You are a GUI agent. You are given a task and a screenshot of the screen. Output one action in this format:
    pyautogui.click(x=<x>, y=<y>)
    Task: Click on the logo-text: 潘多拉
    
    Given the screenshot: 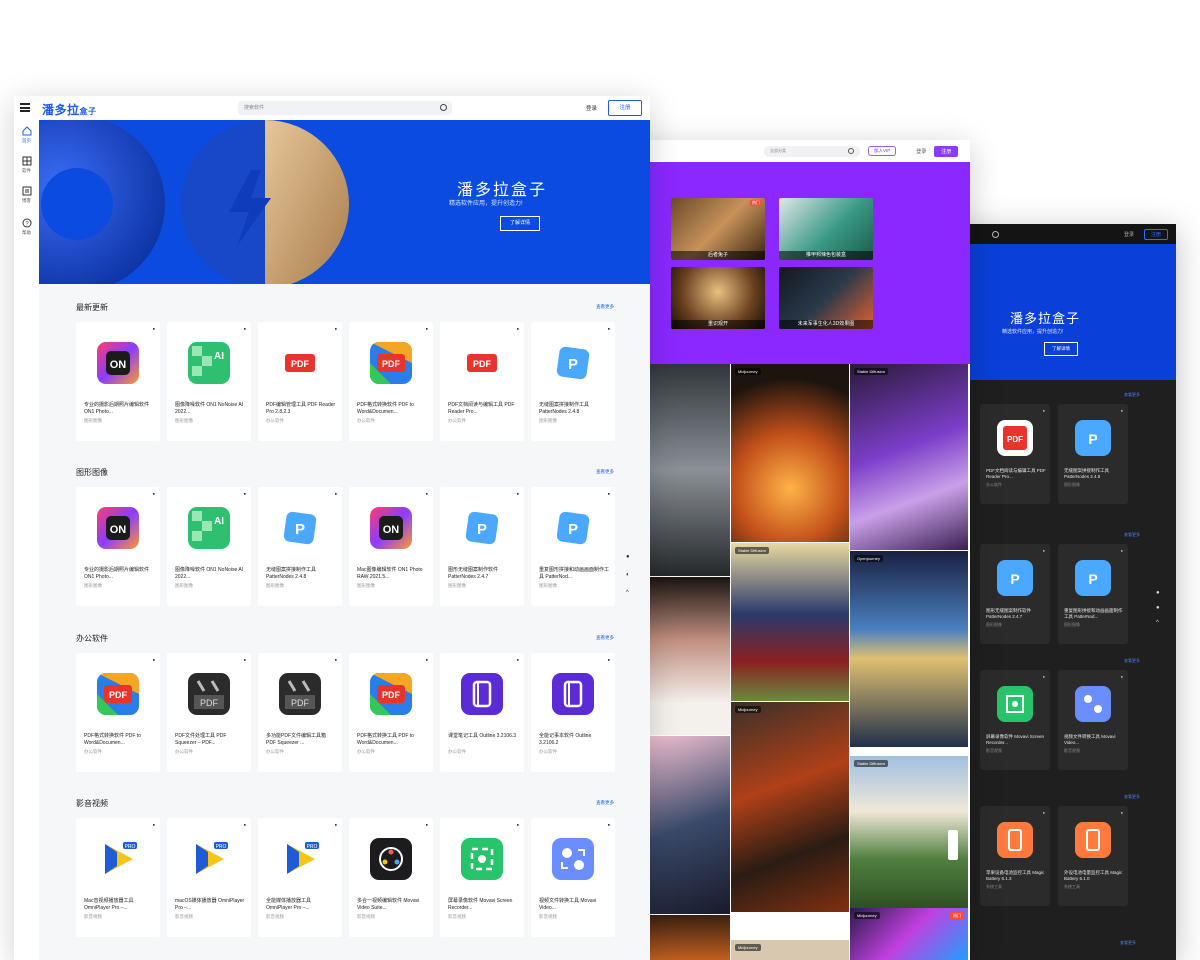 What is the action you would take?
    pyautogui.click(x=61, y=110)
    